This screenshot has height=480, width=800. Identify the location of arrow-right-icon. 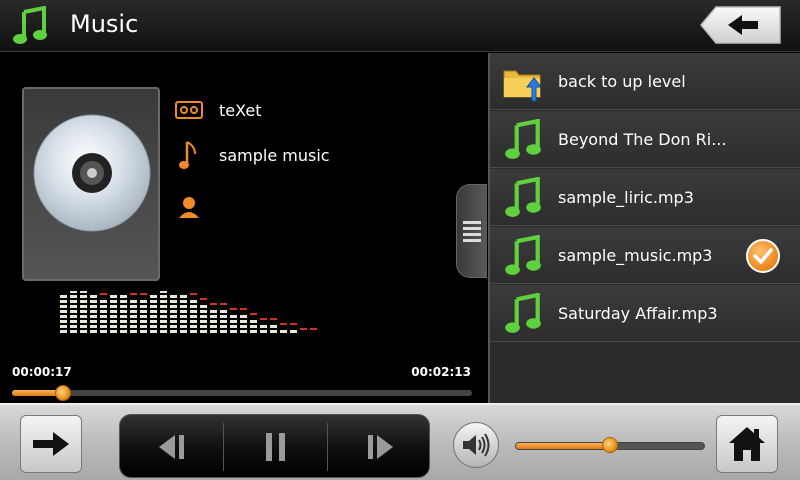
(51, 444).